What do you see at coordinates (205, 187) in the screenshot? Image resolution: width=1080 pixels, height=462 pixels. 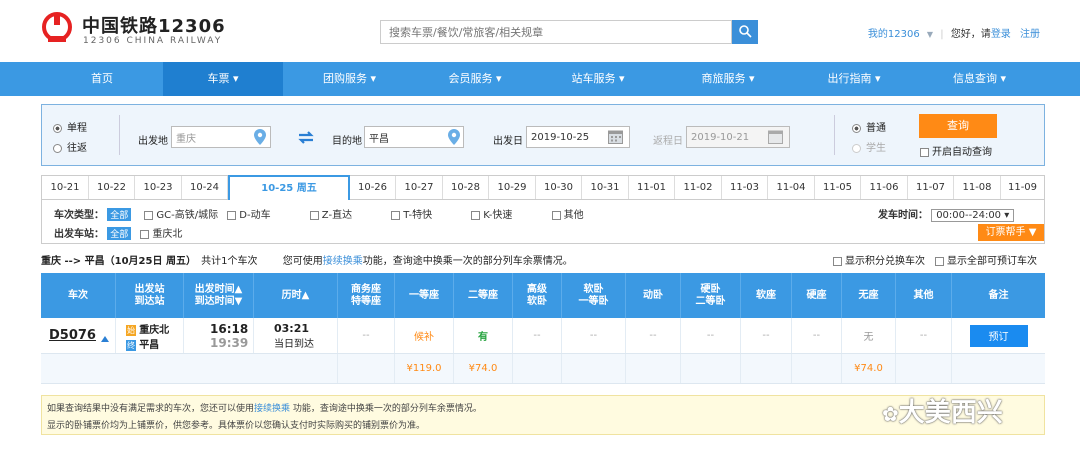 I see `date-tab: 10-24` at bounding box center [205, 187].